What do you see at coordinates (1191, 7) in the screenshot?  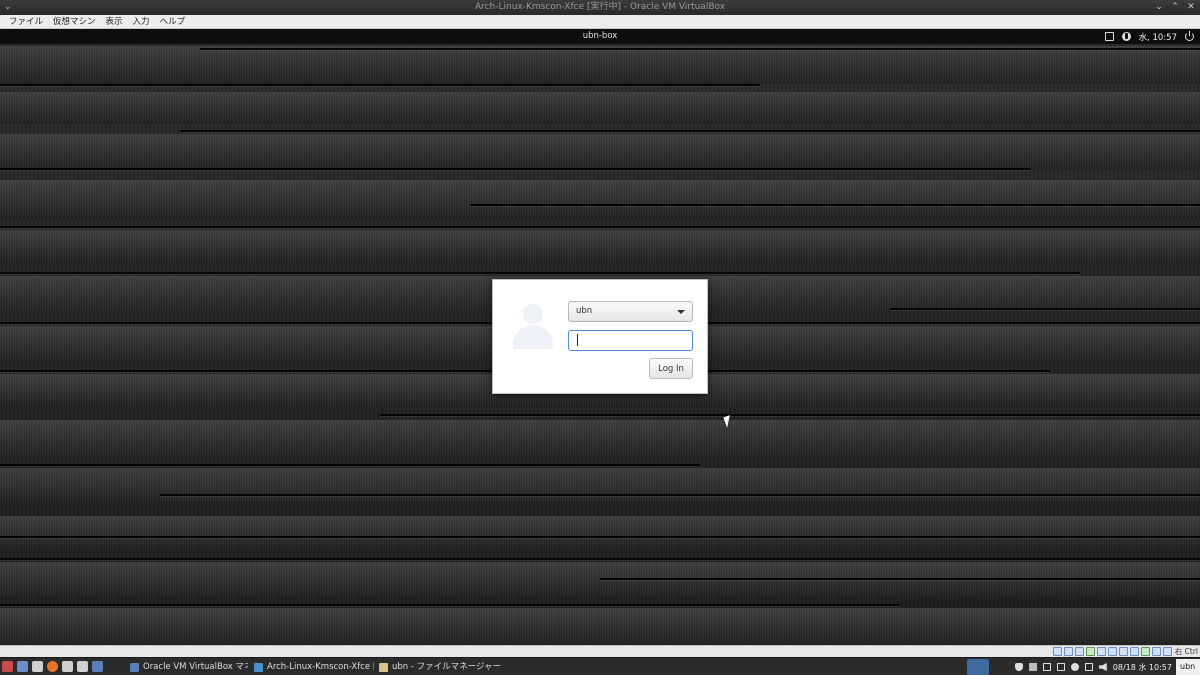 I see `close-icon: ✕` at bounding box center [1191, 7].